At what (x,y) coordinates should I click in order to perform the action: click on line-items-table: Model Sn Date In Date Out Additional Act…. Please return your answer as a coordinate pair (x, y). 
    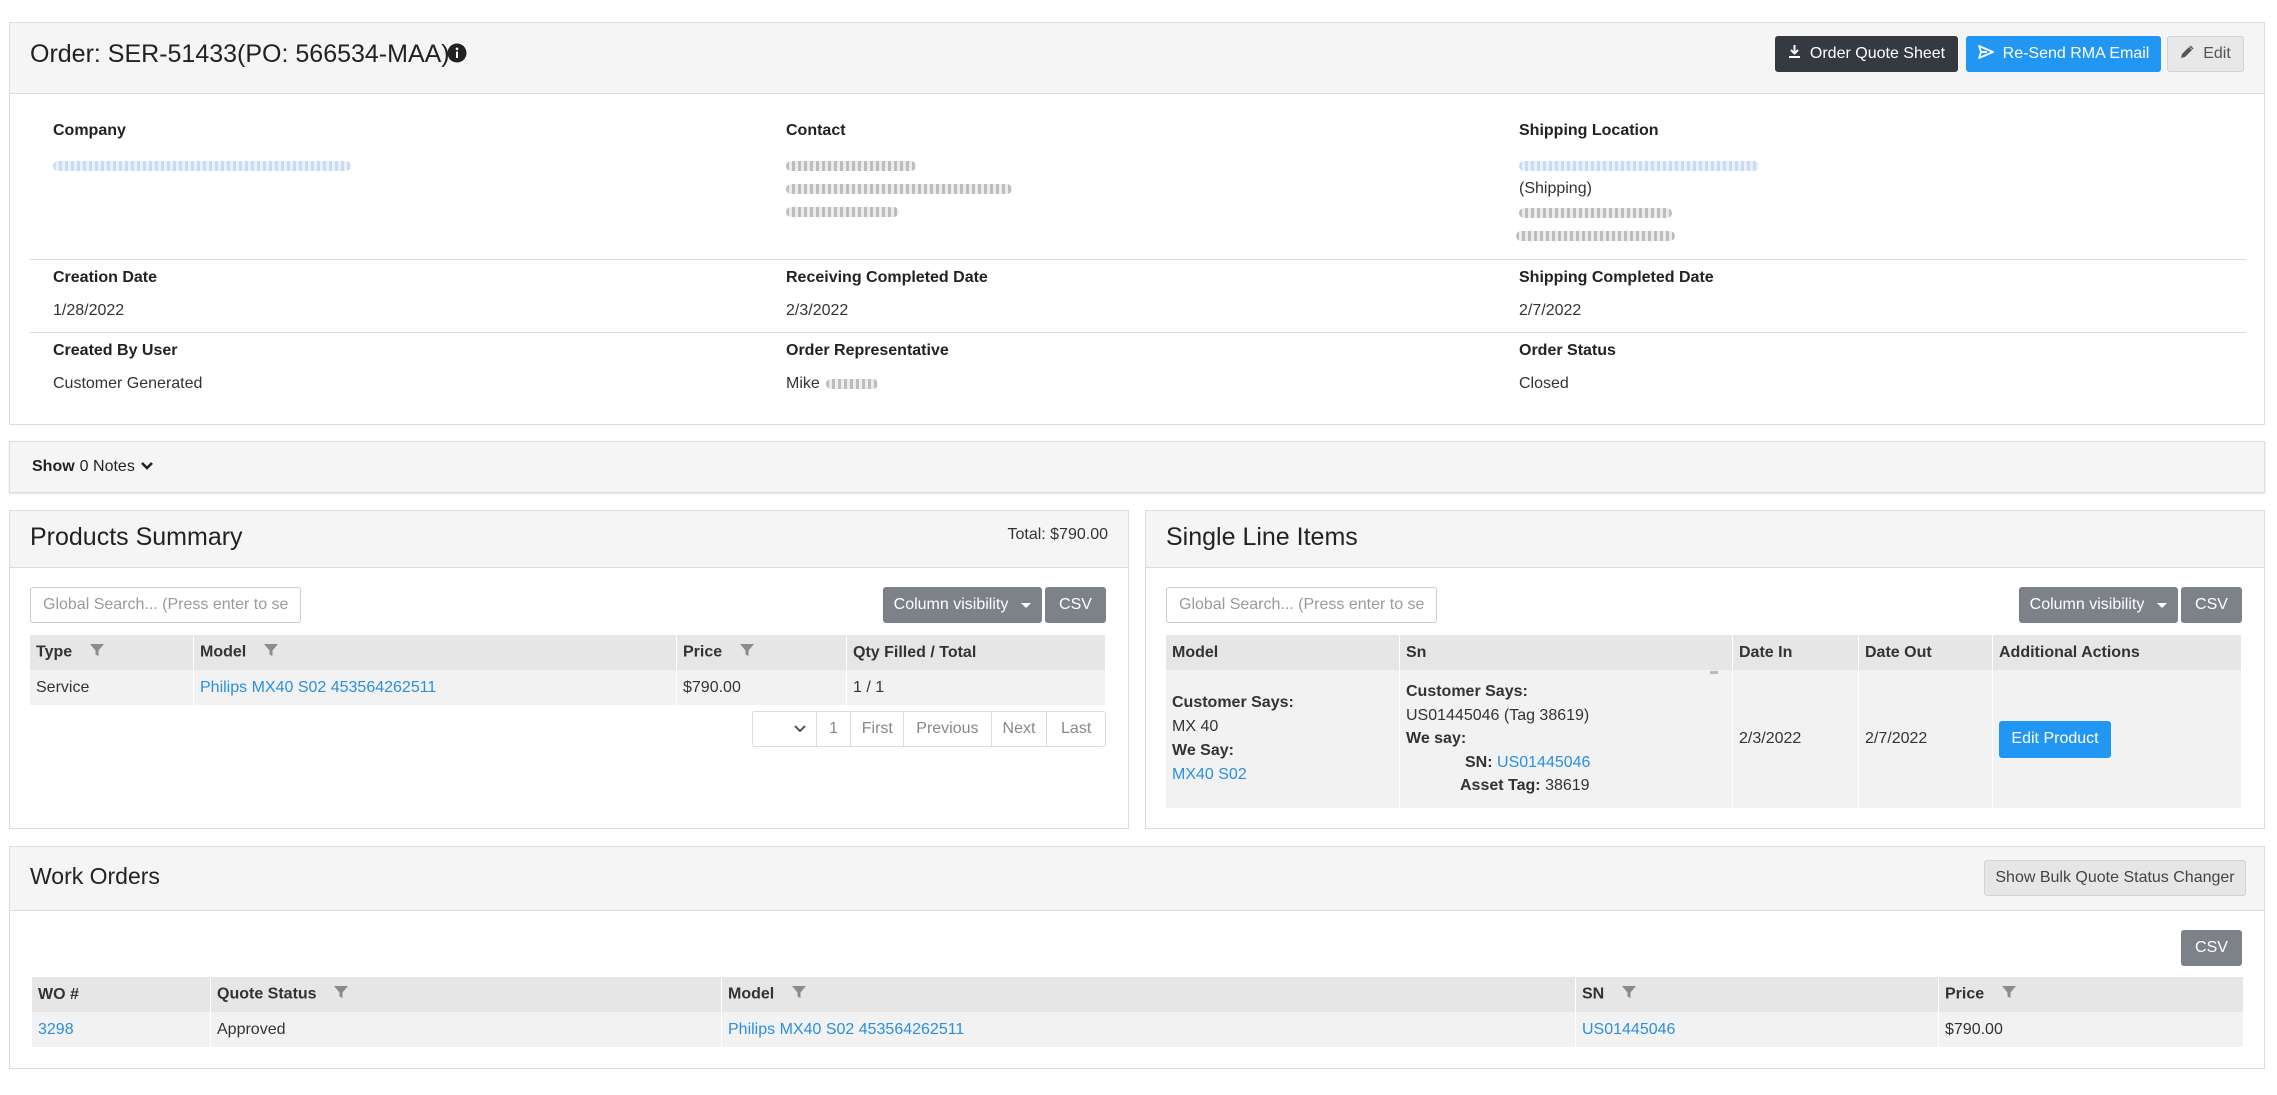
    Looking at the image, I should click on (1704, 721).